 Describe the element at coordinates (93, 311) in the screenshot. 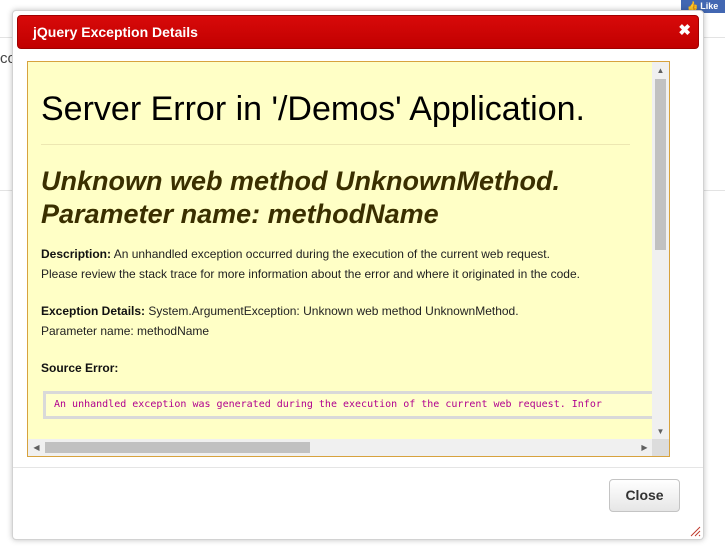

I see `exception-details-label: Exception Details:` at that location.